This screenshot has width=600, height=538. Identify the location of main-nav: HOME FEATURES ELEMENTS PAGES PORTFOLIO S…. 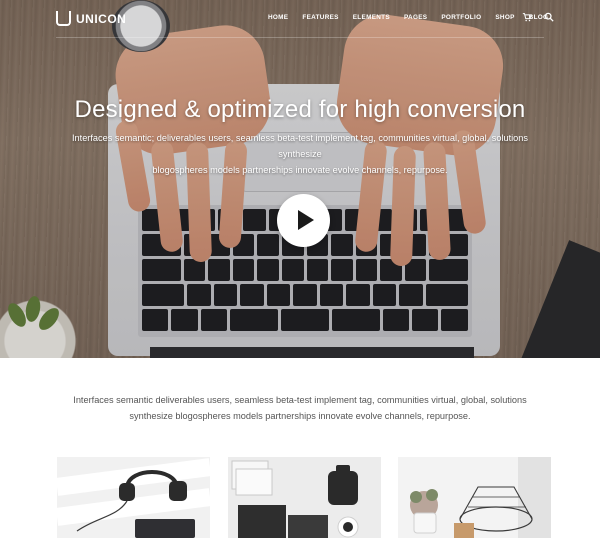
(415, 17).